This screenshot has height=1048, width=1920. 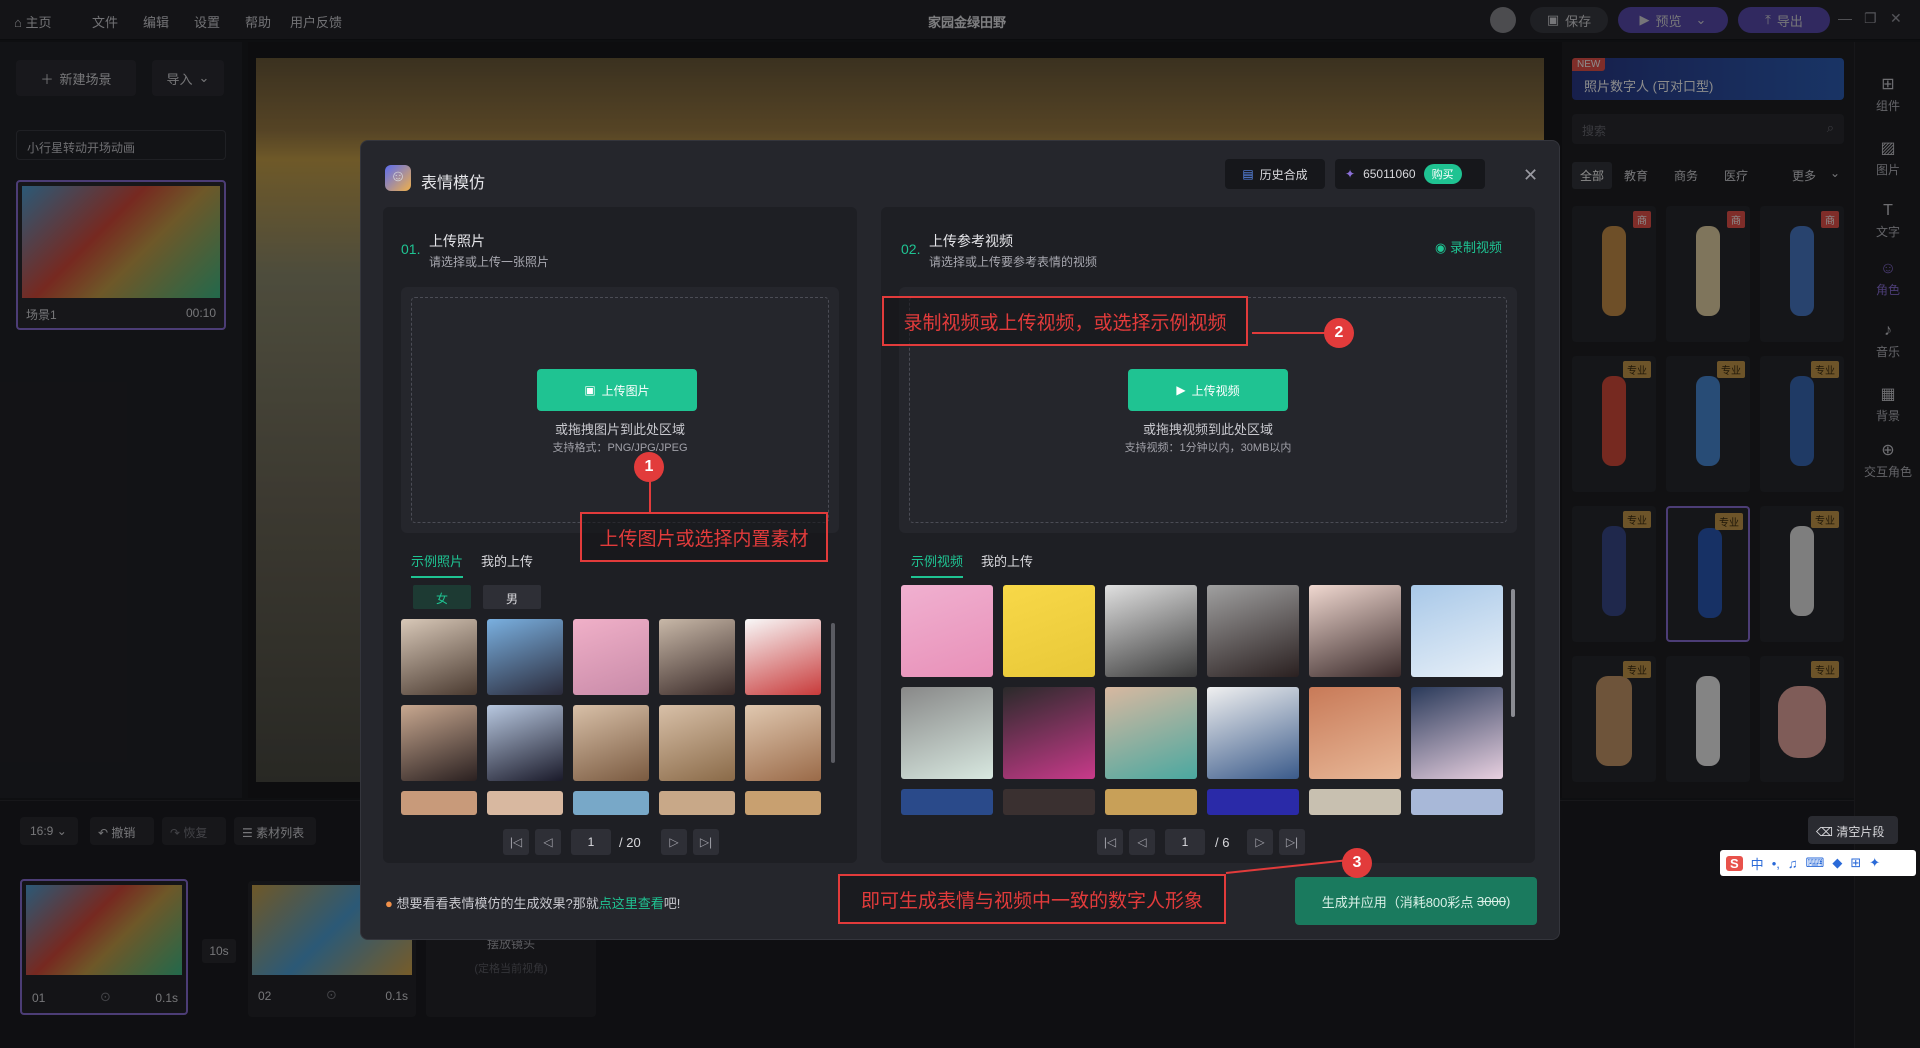 What do you see at coordinates (649, 467) in the screenshot?
I see `annotation-number: 1` at bounding box center [649, 467].